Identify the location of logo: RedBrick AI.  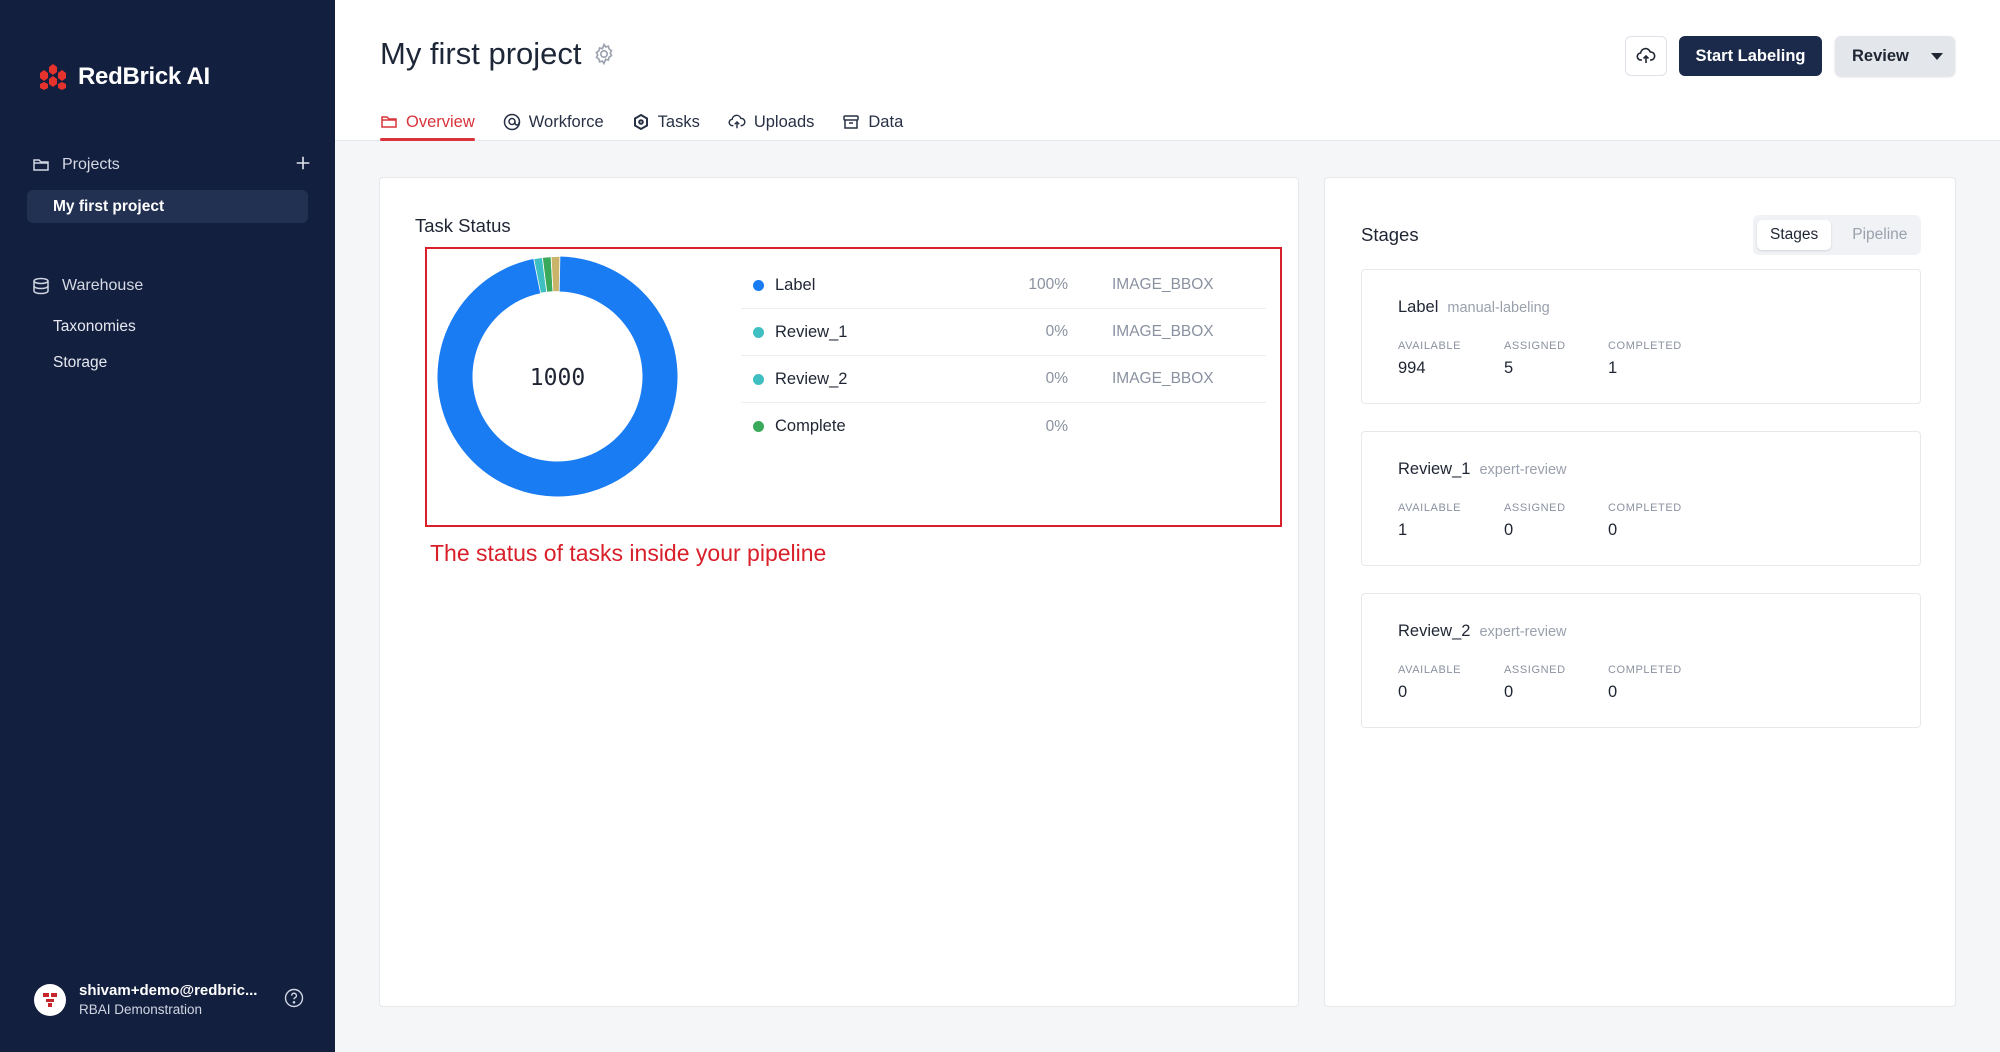
(124, 77).